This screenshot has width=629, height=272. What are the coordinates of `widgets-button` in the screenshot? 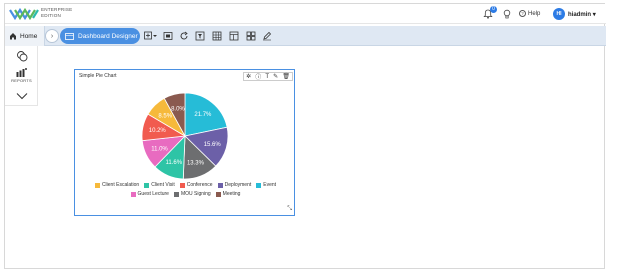 It's located at (21, 56).